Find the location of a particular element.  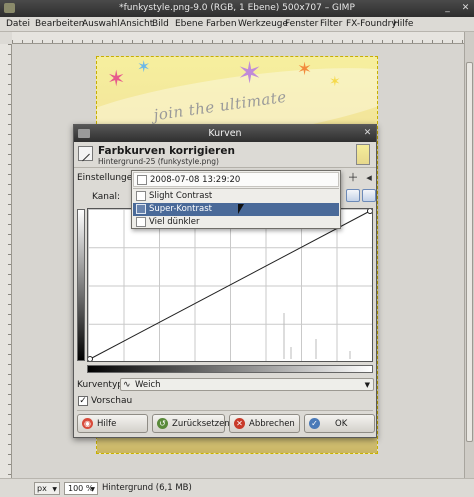

menu-ebene: Ebene is located at coordinates (189, 24).